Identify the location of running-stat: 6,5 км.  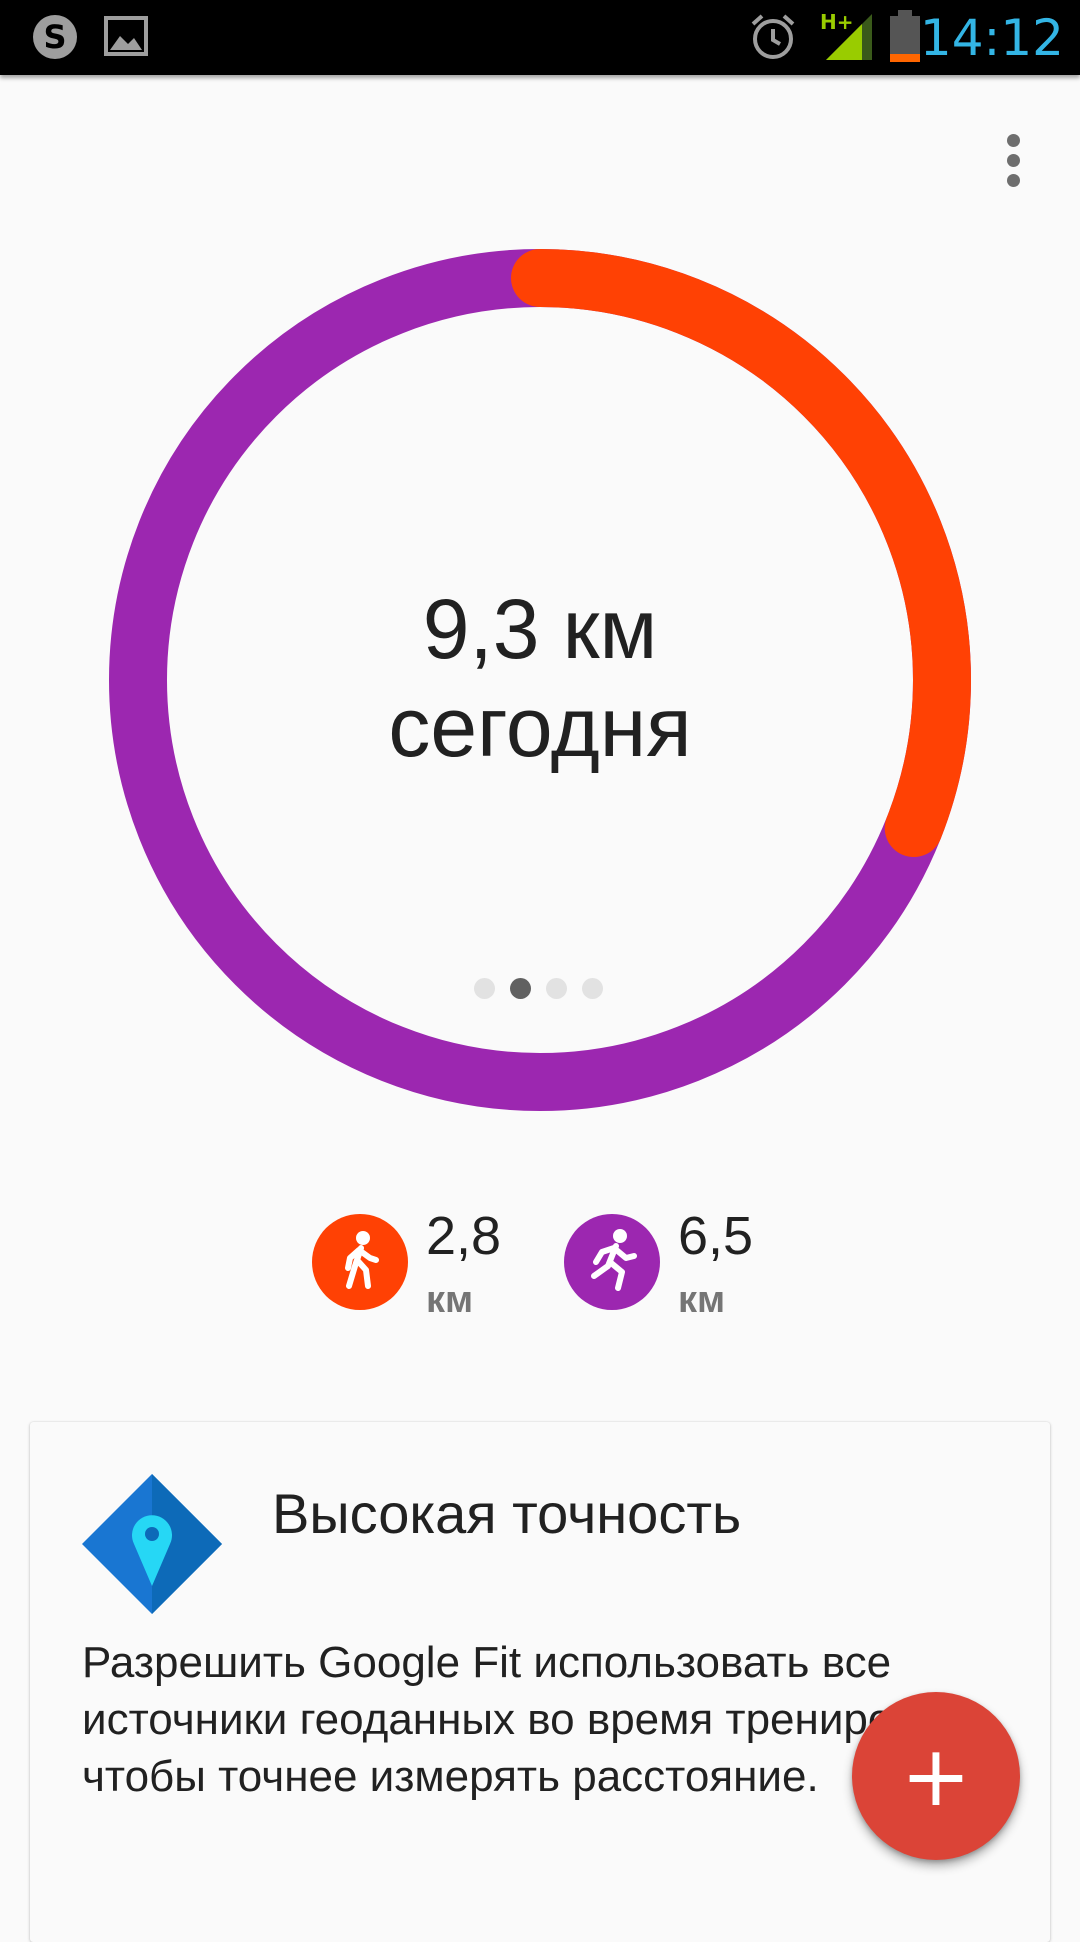
(664, 1268).